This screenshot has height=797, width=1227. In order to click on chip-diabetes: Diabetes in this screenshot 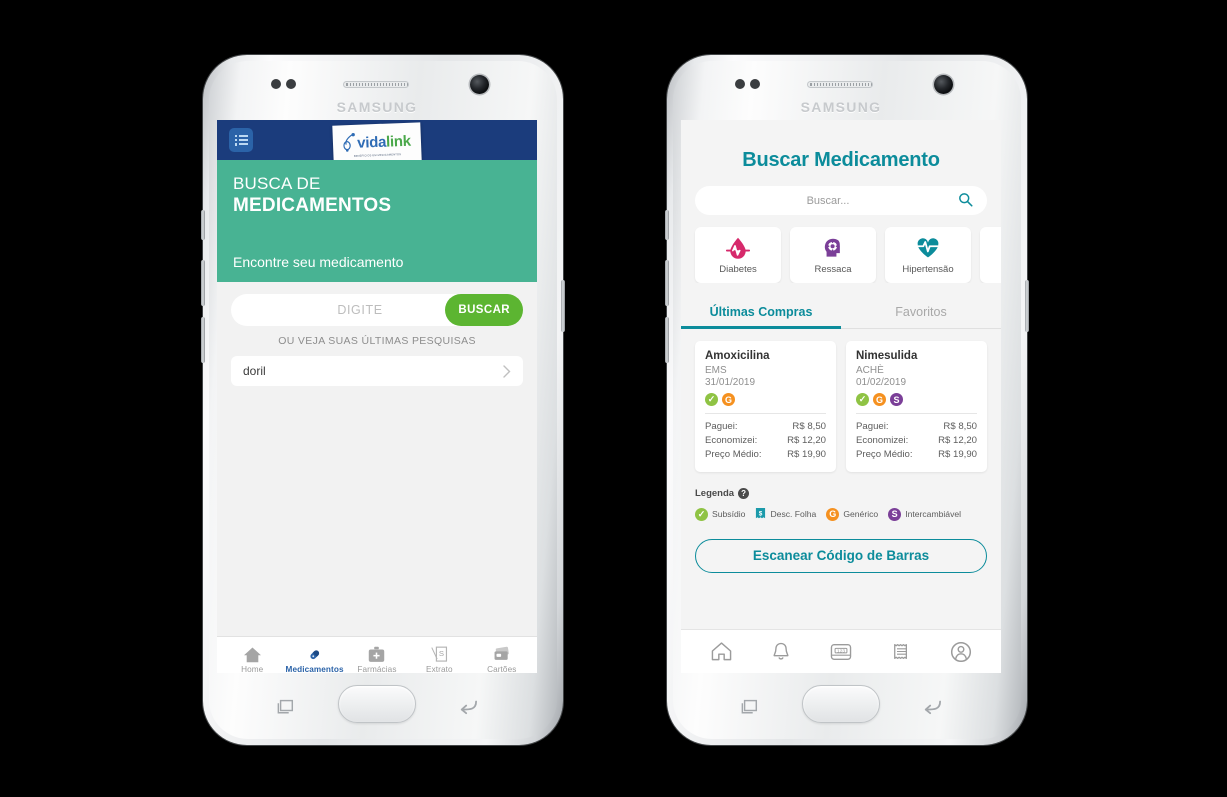, I will do `click(738, 255)`.